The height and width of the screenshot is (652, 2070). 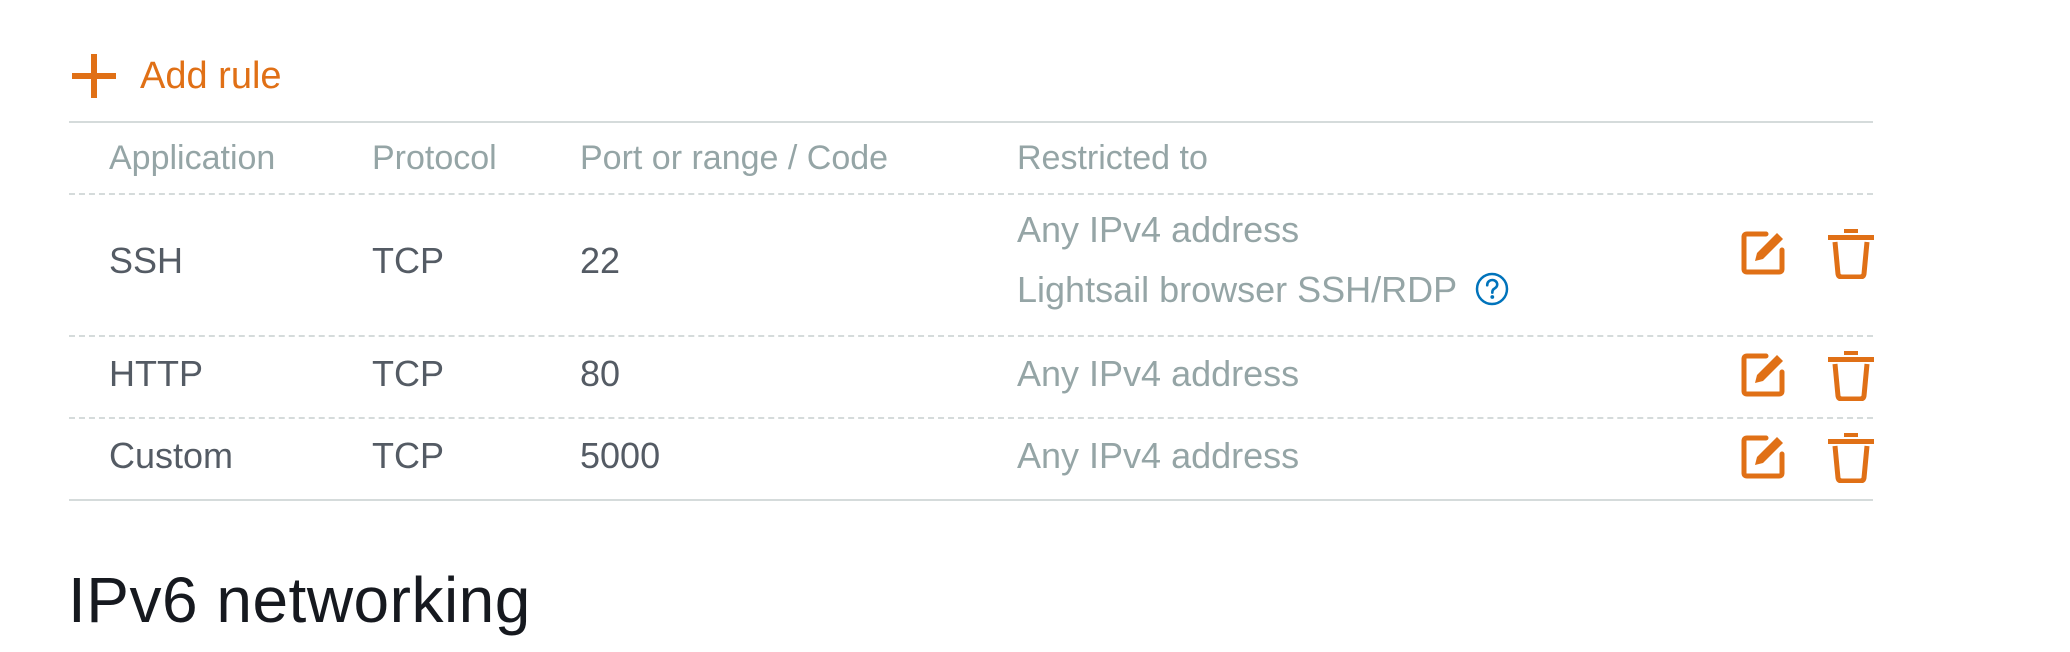 I want to click on plus-icon, so click(x=94, y=76).